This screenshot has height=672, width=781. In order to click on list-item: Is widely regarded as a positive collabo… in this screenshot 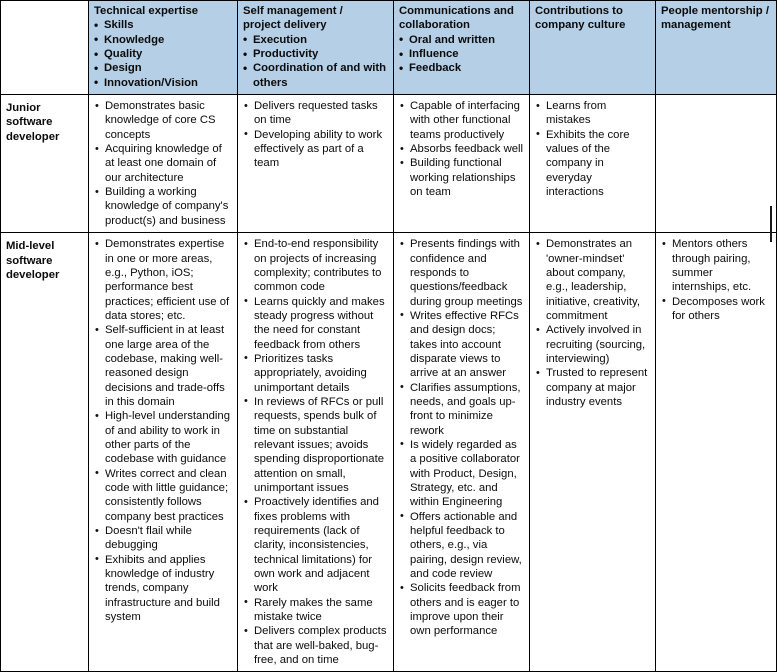, I will do `click(461, 473)`.